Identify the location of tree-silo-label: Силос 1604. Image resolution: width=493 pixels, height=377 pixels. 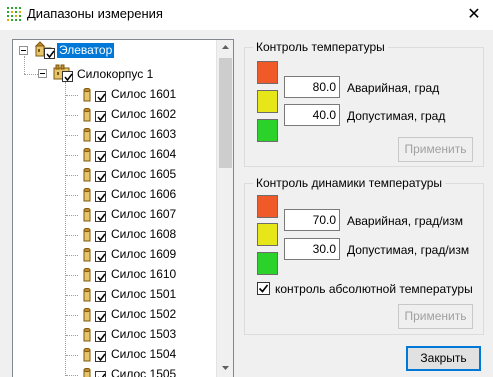
(143, 154).